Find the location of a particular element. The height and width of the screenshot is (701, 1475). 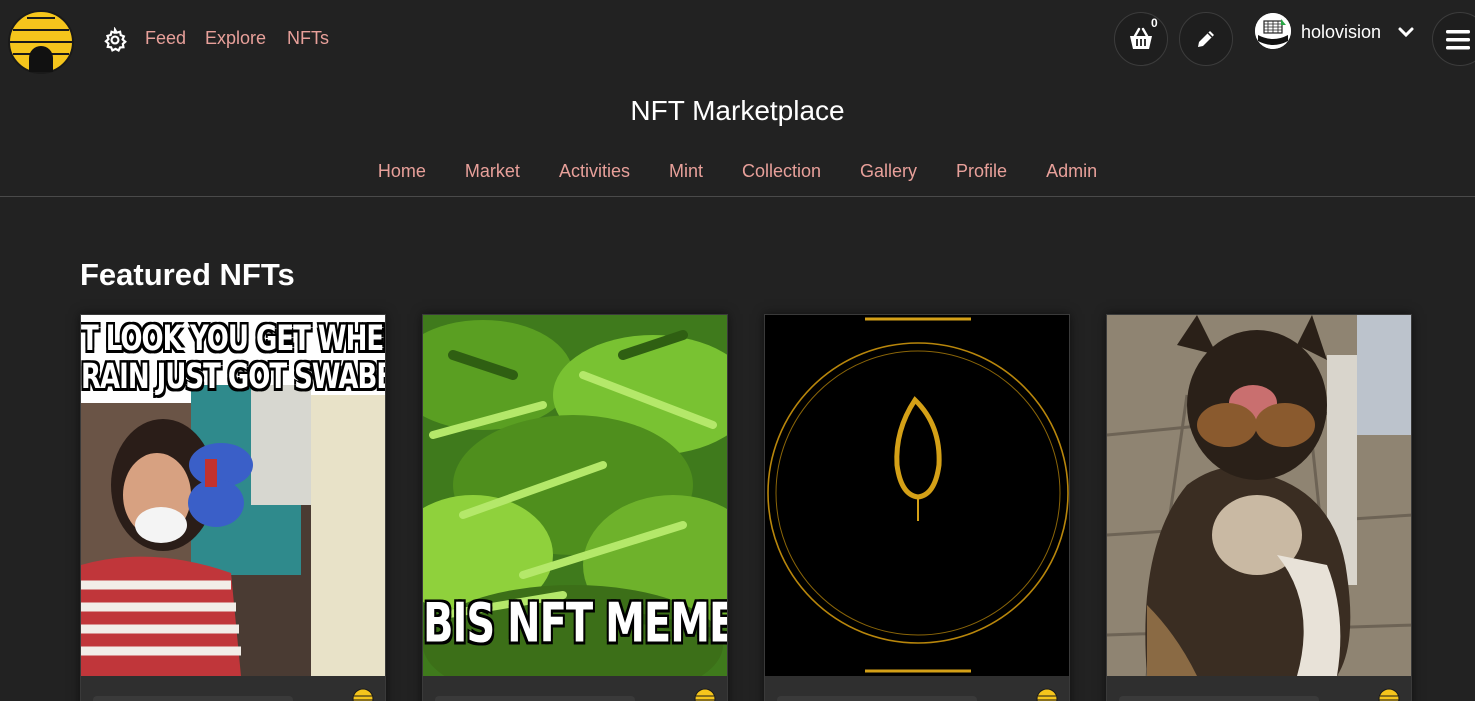

user-avatar is located at coordinates (1273, 31).